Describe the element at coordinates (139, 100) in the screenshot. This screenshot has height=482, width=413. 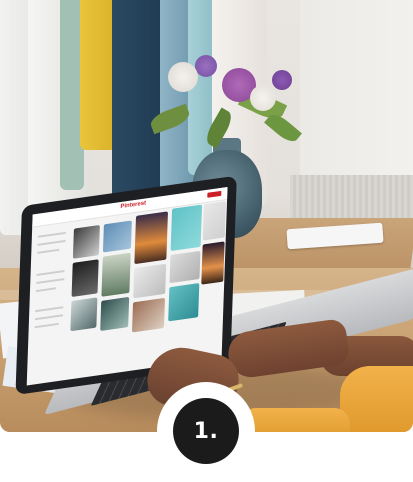
I see `hanging-garment` at that location.